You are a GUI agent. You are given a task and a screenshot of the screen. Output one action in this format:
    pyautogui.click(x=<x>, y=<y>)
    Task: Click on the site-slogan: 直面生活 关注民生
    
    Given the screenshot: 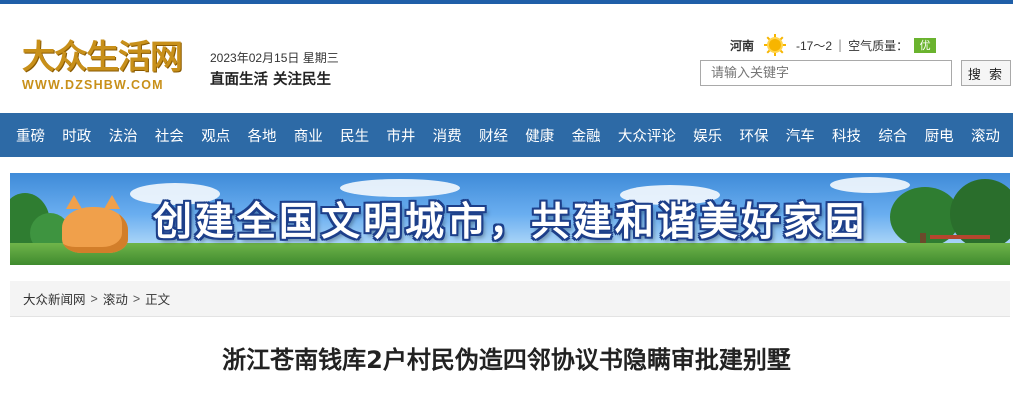 What is the action you would take?
    pyautogui.click(x=271, y=80)
    